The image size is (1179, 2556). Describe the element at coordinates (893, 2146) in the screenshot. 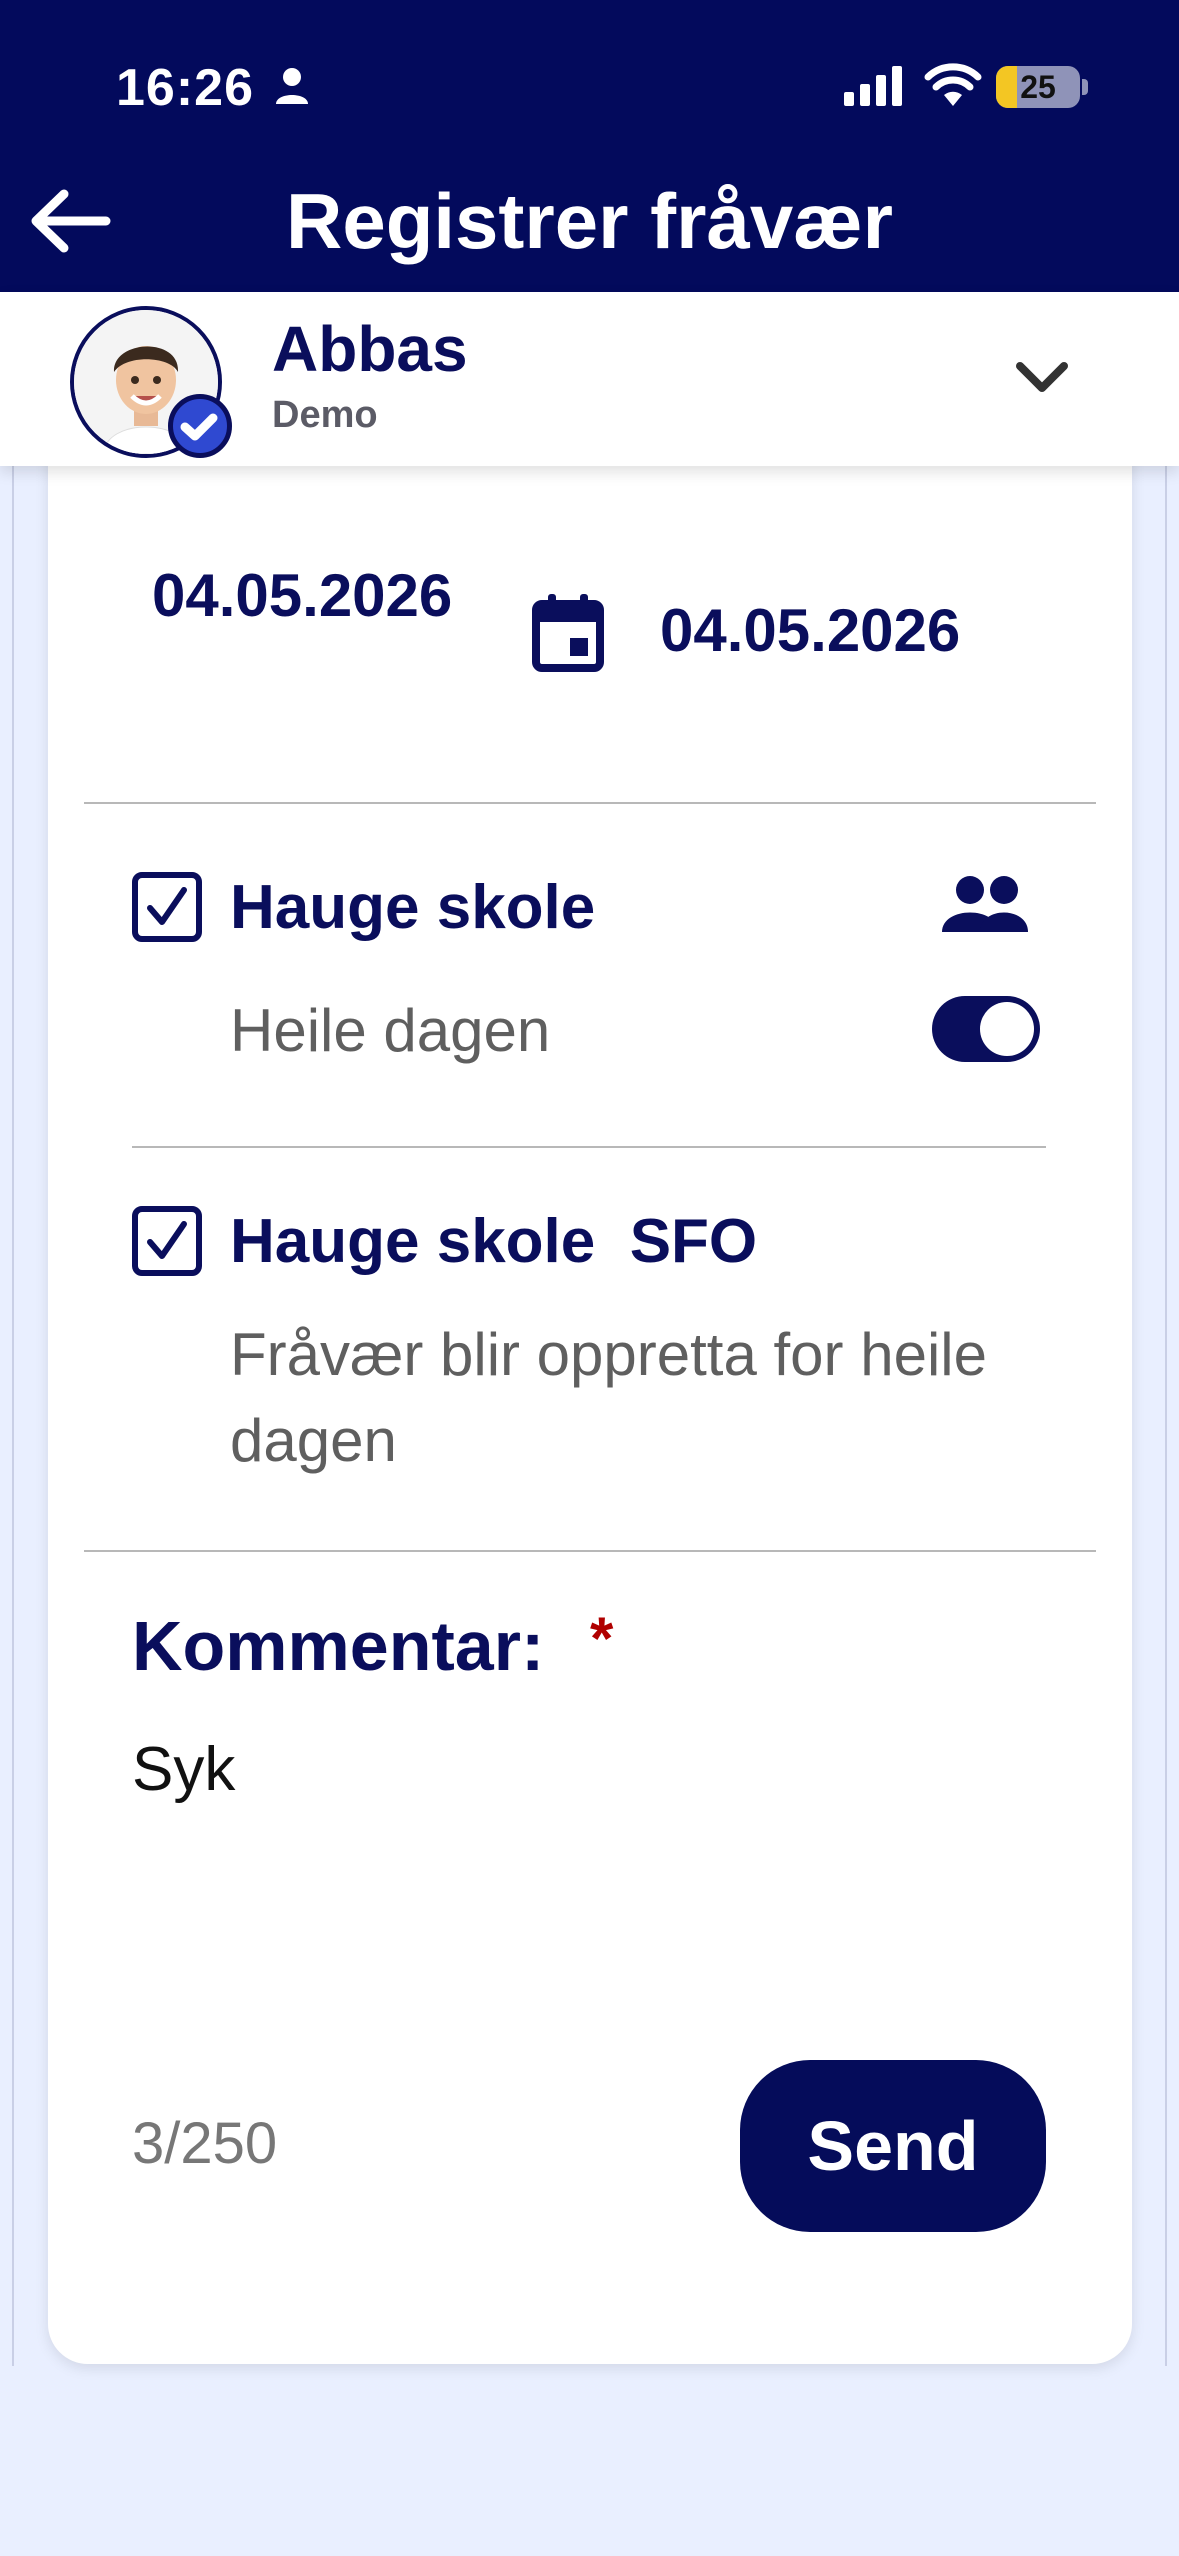

I see `send-button: Send` at that location.